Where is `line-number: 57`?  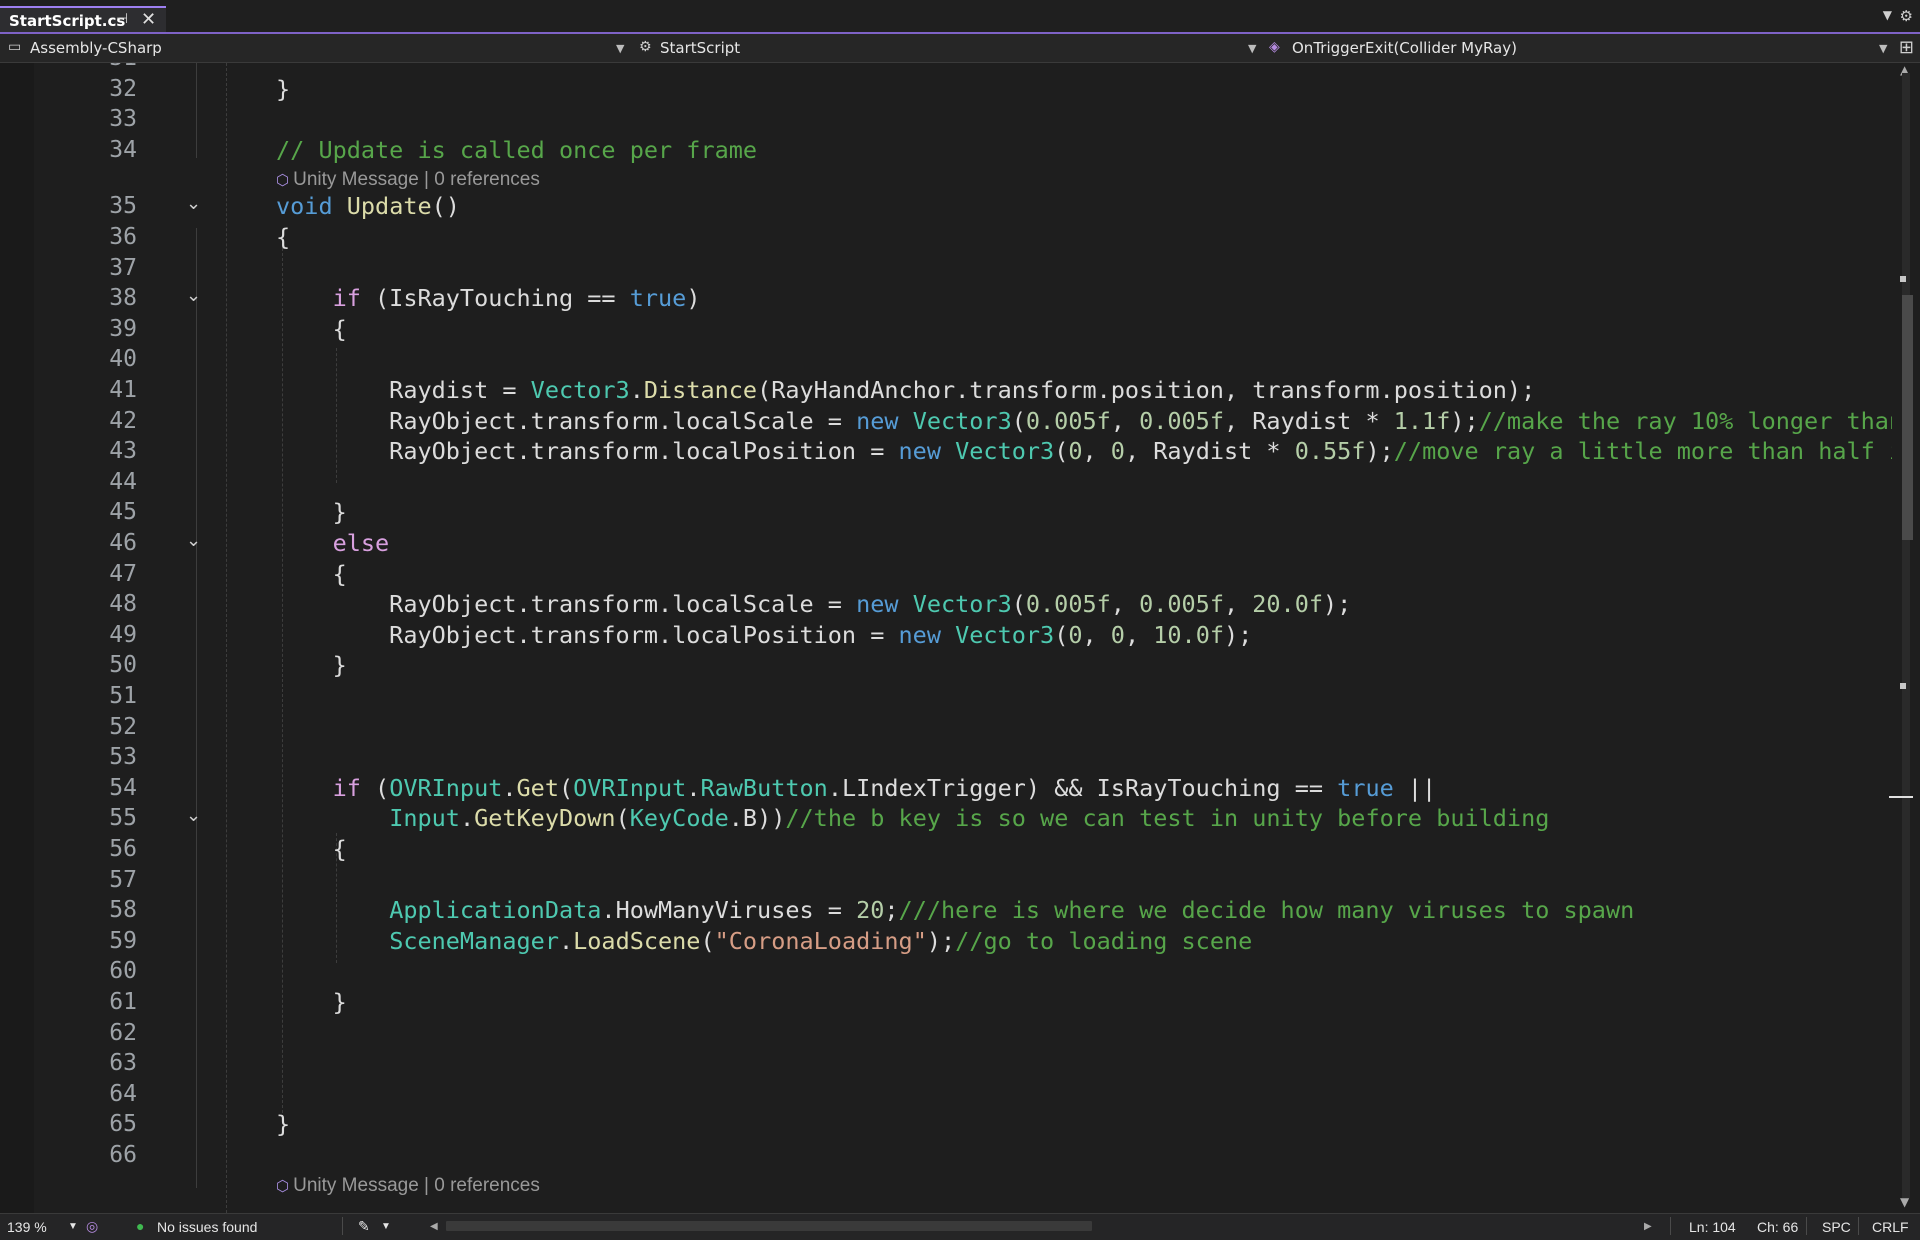 line-number: 57 is located at coordinates (98, 880).